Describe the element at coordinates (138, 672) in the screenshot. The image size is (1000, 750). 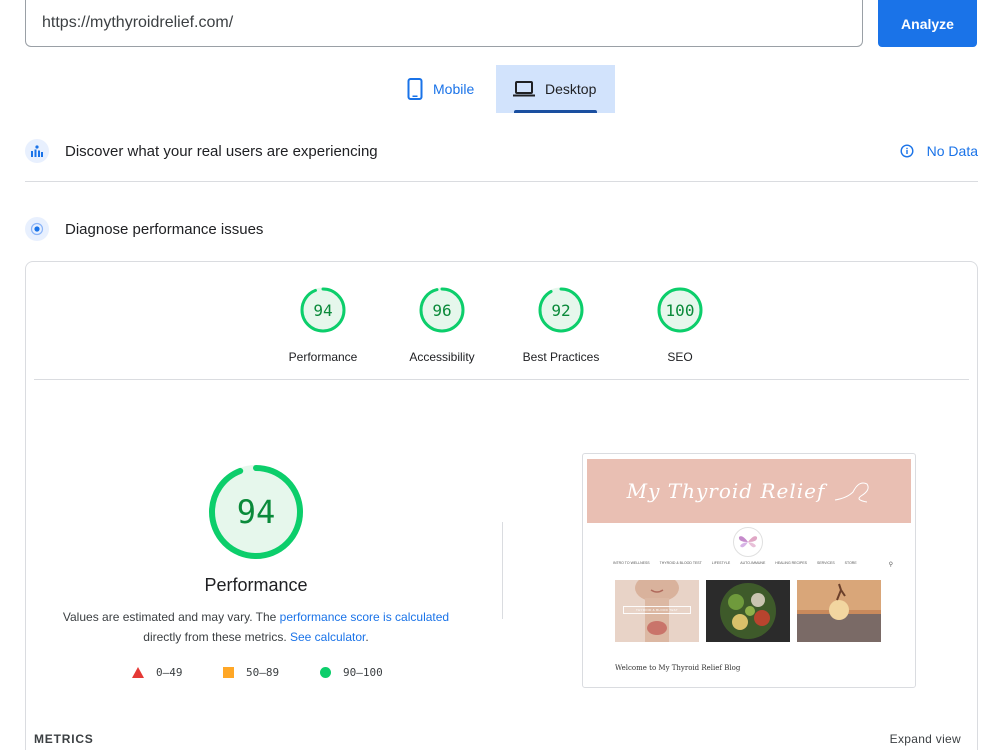
I see `triangle-icon` at that location.